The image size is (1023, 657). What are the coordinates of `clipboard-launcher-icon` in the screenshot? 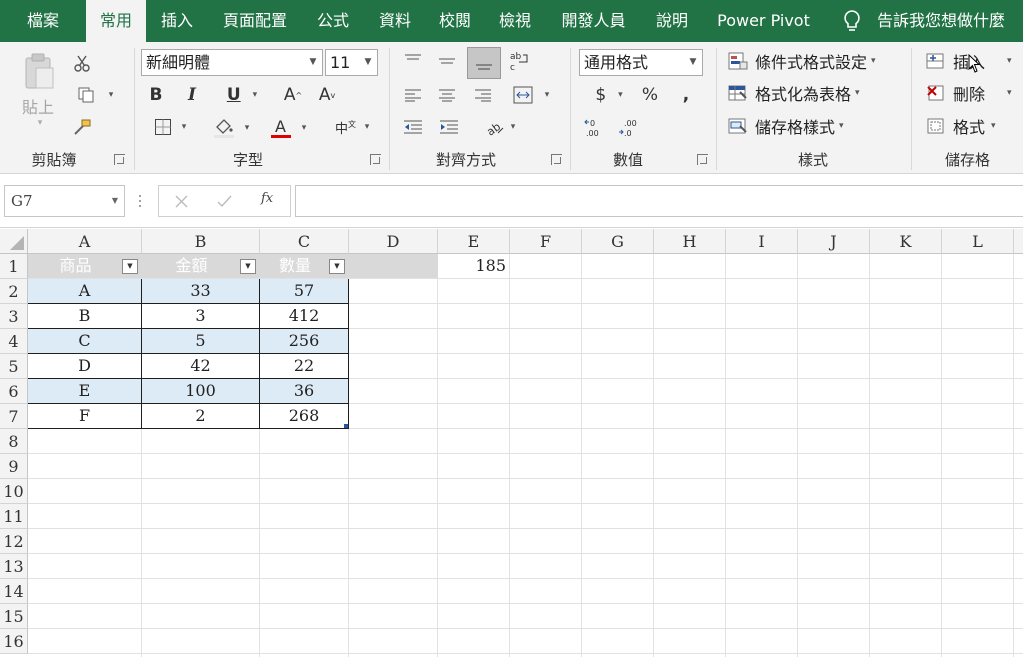 It's located at (119, 159).